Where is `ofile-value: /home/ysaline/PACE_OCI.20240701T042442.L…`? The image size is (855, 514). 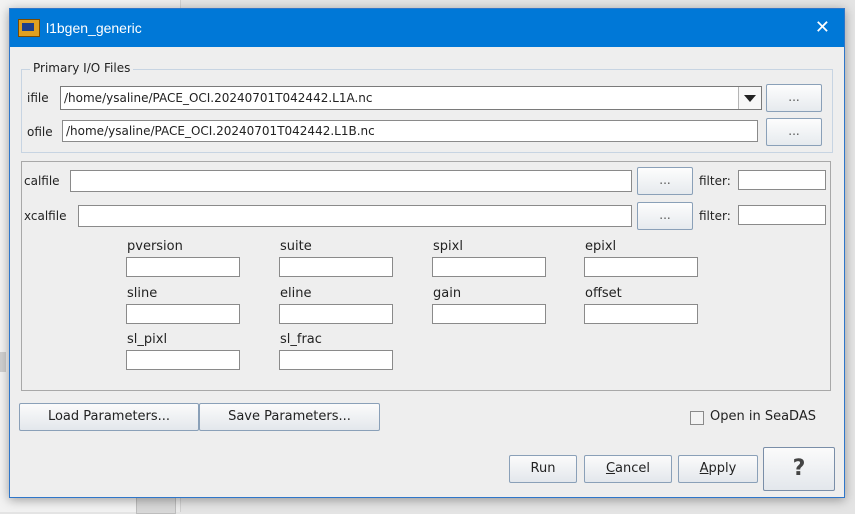
ofile-value: /home/ysaline/PACE_OCI.20240701T042442.L… is located at coordinates (220, 131).